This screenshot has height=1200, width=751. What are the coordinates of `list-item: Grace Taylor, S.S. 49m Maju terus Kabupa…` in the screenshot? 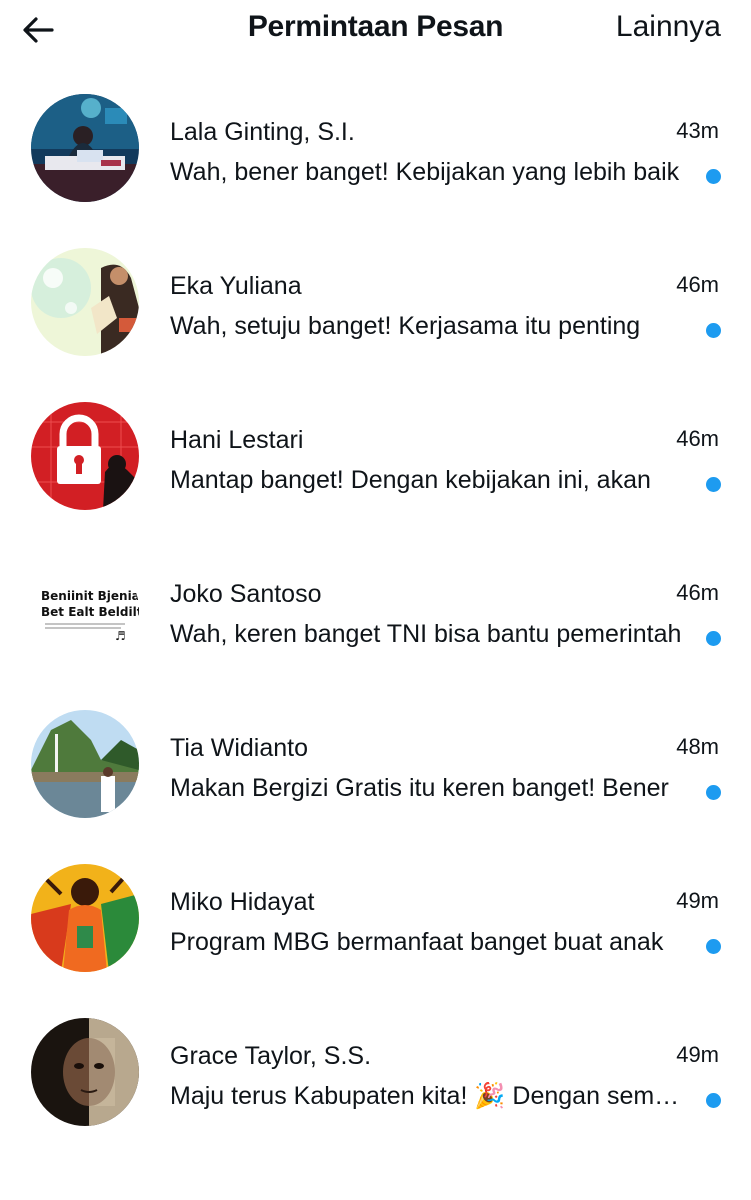 It's located at (375, 1072).